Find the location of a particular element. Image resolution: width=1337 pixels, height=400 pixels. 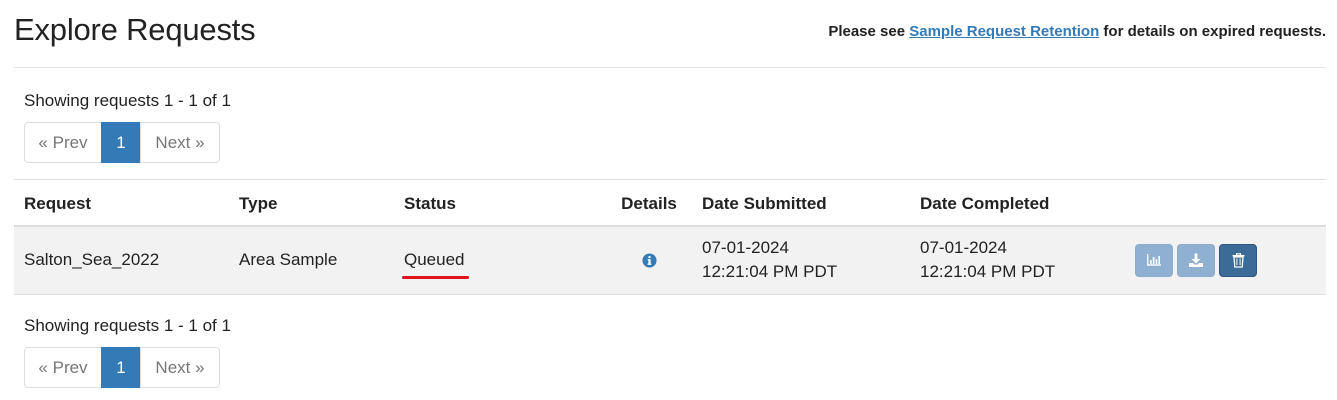

view-chart-button is located at coordinates (1154, 260).